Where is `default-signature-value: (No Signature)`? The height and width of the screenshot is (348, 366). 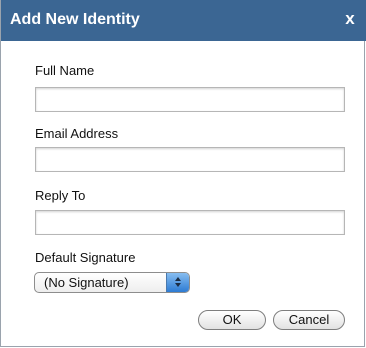
default-signature-value: (No Signature) is located at coordinates (86, 282).